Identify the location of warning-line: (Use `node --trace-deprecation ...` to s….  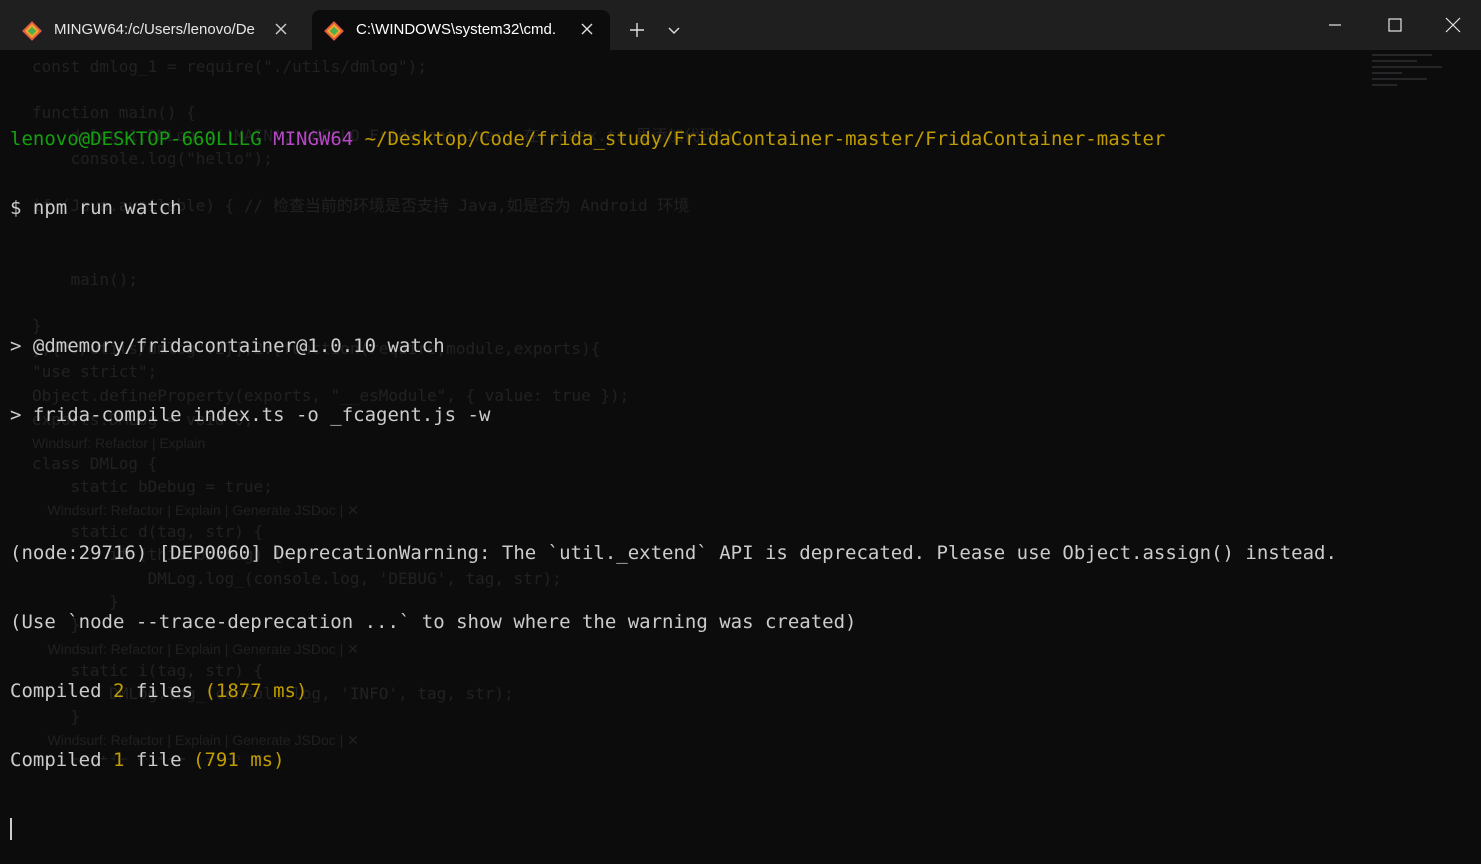
(433, 622).